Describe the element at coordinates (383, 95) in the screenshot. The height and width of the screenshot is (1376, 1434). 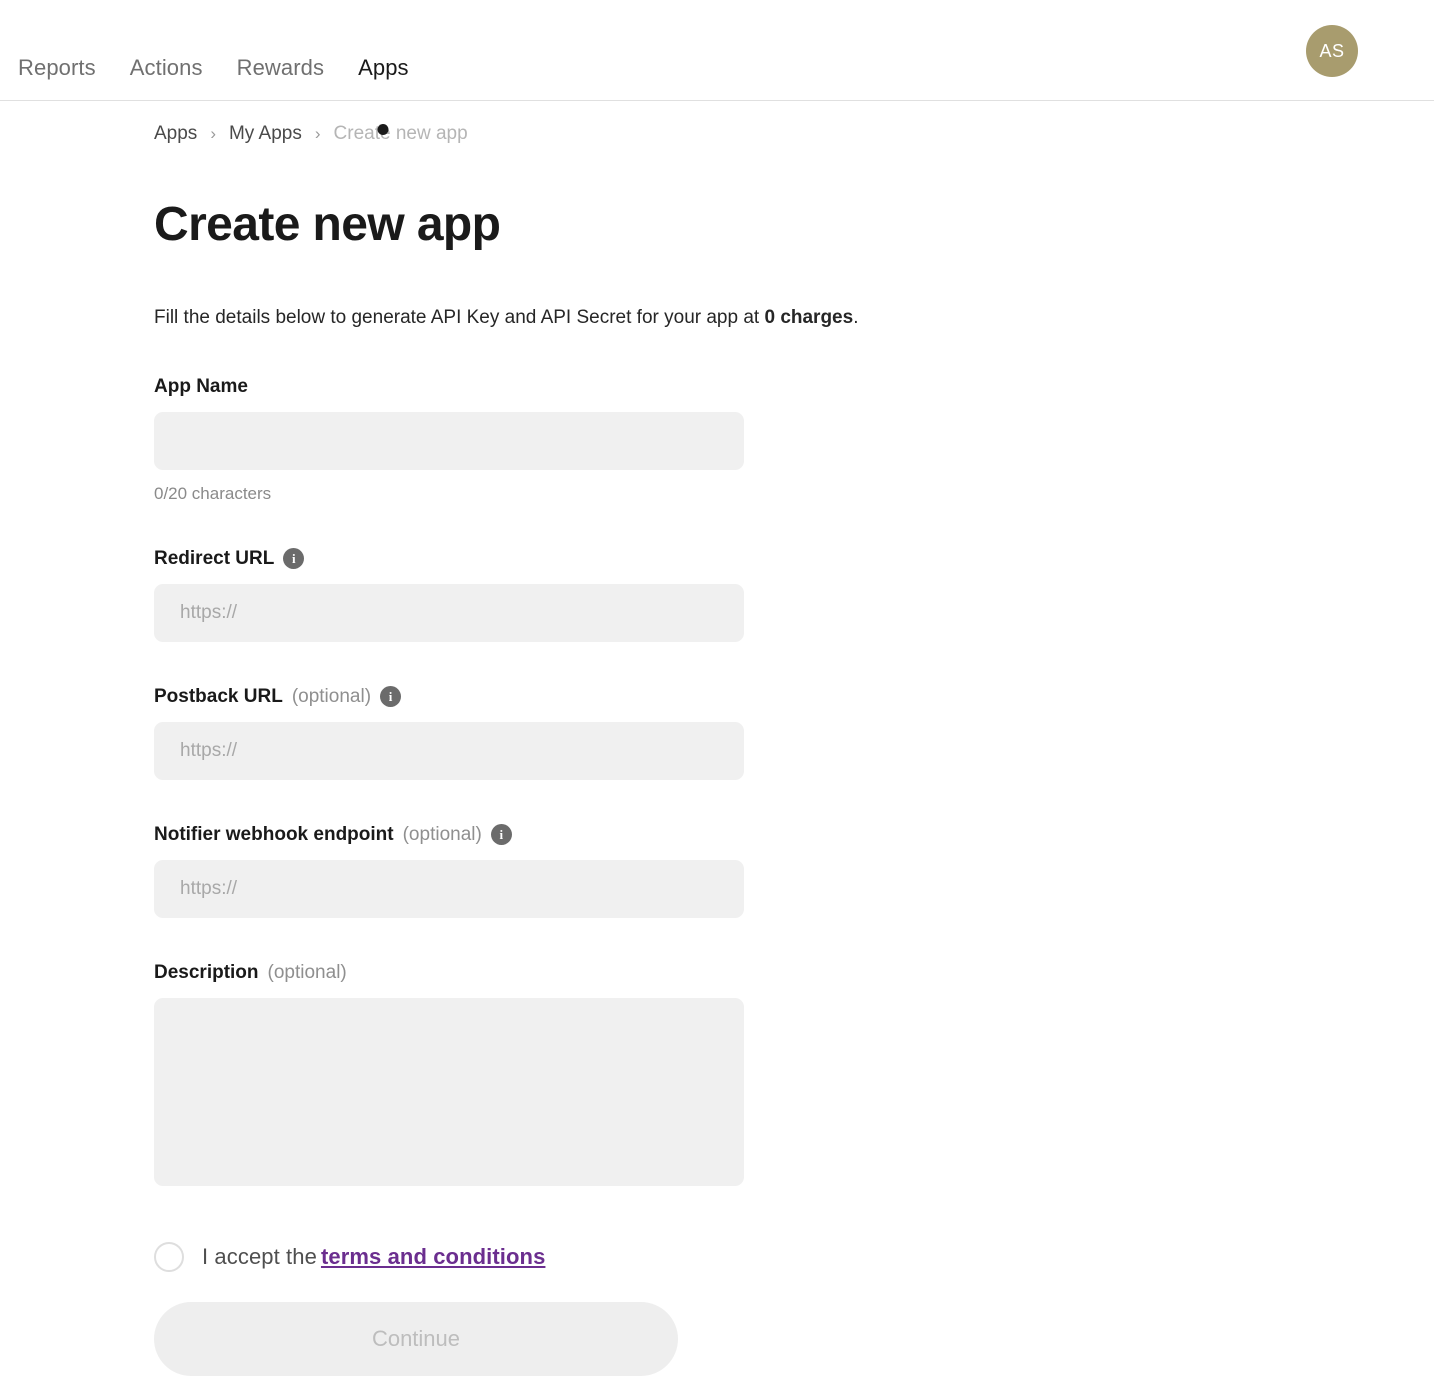
I see `nav-tab-apps: Apps` at that location.